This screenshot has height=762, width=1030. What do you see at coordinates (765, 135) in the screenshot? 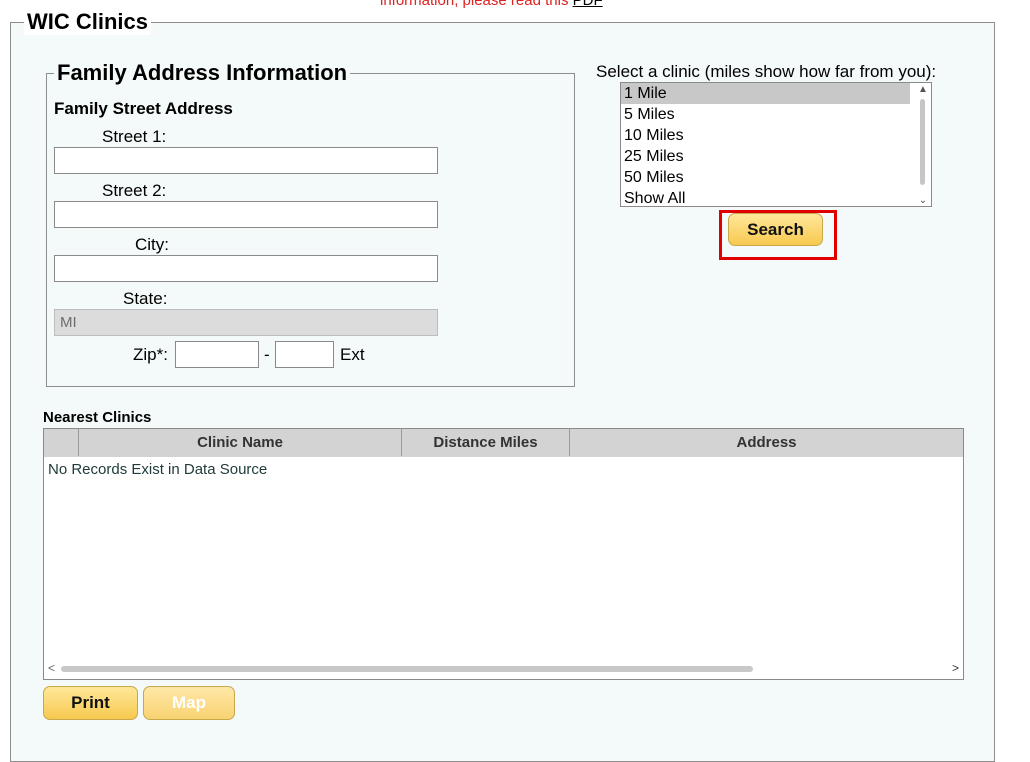
I see `distance-option-10-miles: 10 Miles` at bounding box center [765, 135].